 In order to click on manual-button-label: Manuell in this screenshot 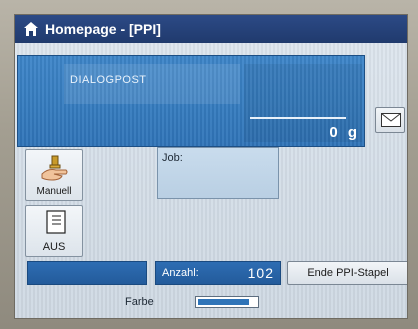, I will do `click(54, 191)`.